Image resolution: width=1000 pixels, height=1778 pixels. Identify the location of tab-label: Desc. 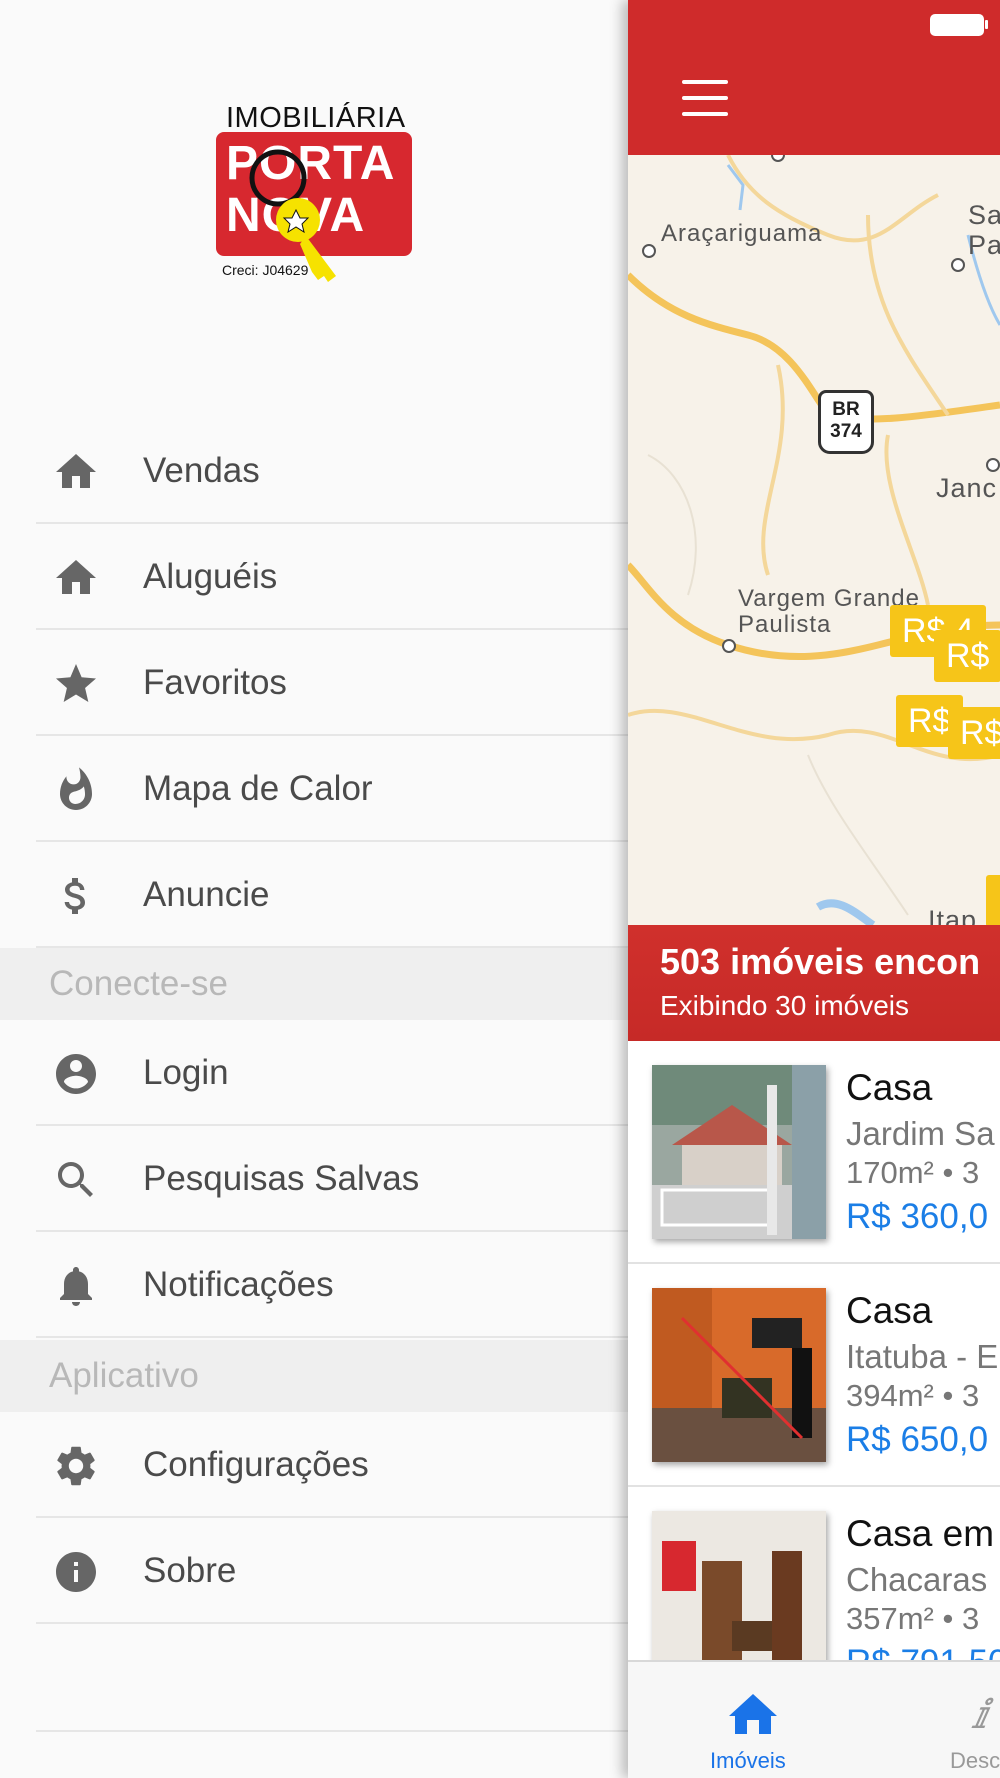
(975, 1760).